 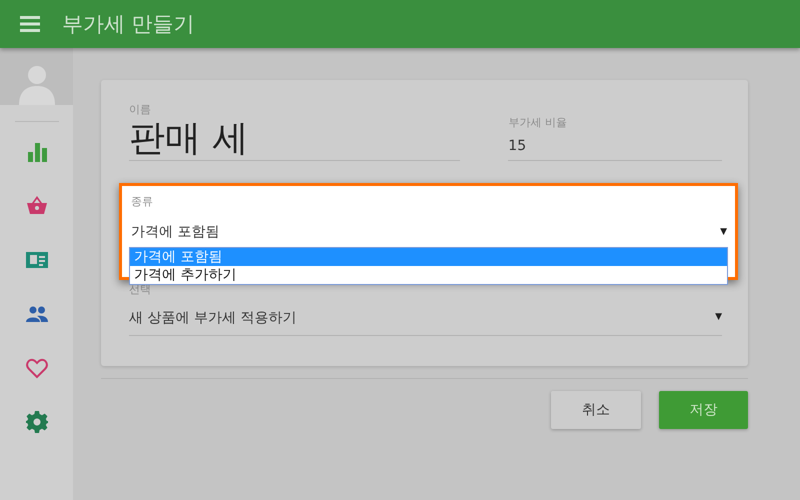 What do you see at coordinates (128, 24) in the screenshot?
I see `app-bar-title: 부가세 만들기` at bounding box center [128, 24].